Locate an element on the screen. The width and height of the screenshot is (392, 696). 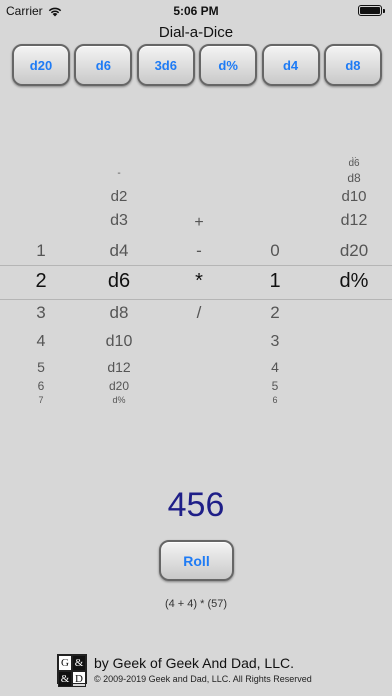
roll-expression: (4 + 4) * (57) is located at coordinates (196, 604).